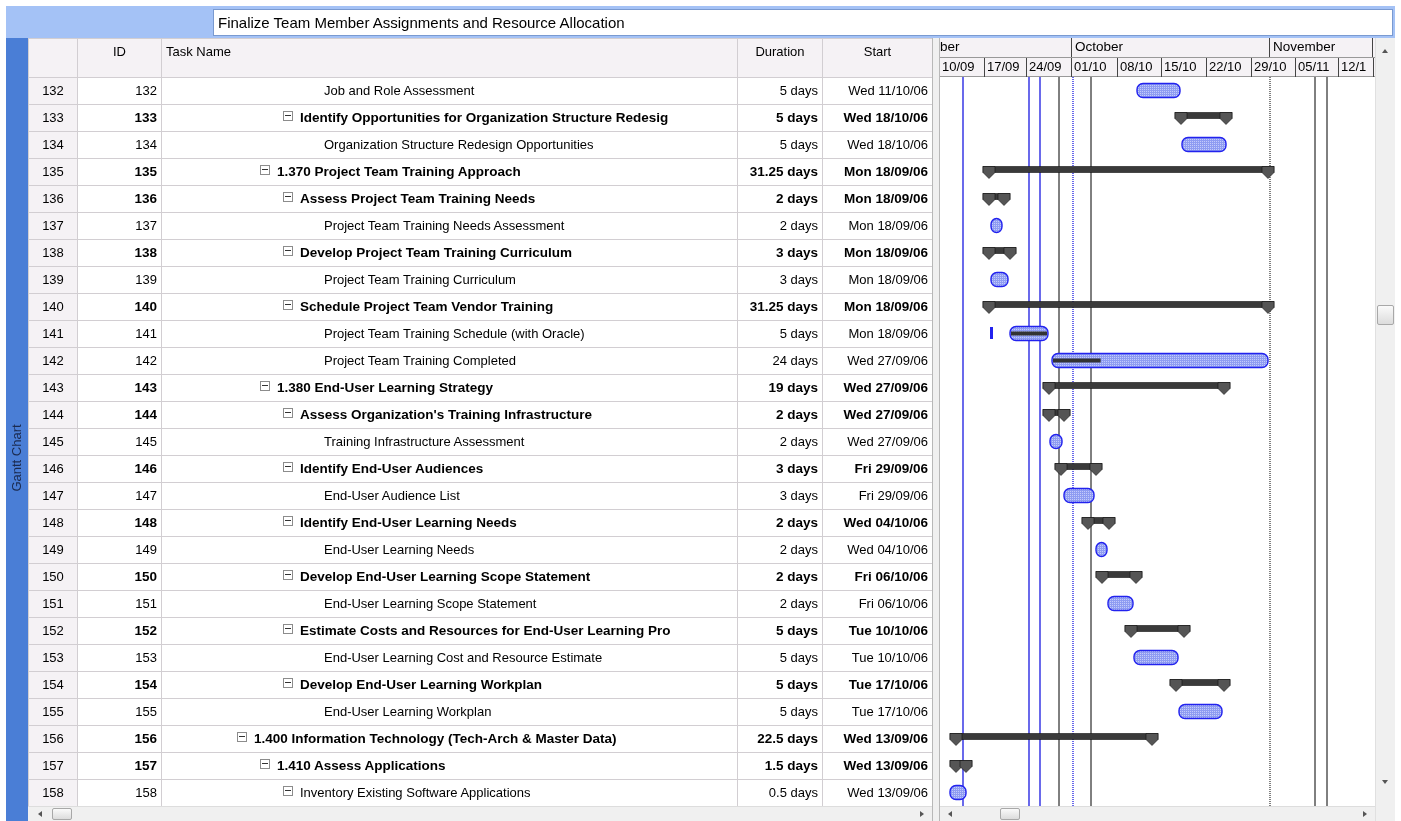  Describe the element at coordinates (1385, 51) in the screenshot. I see `scroll-up-icon` at that location.